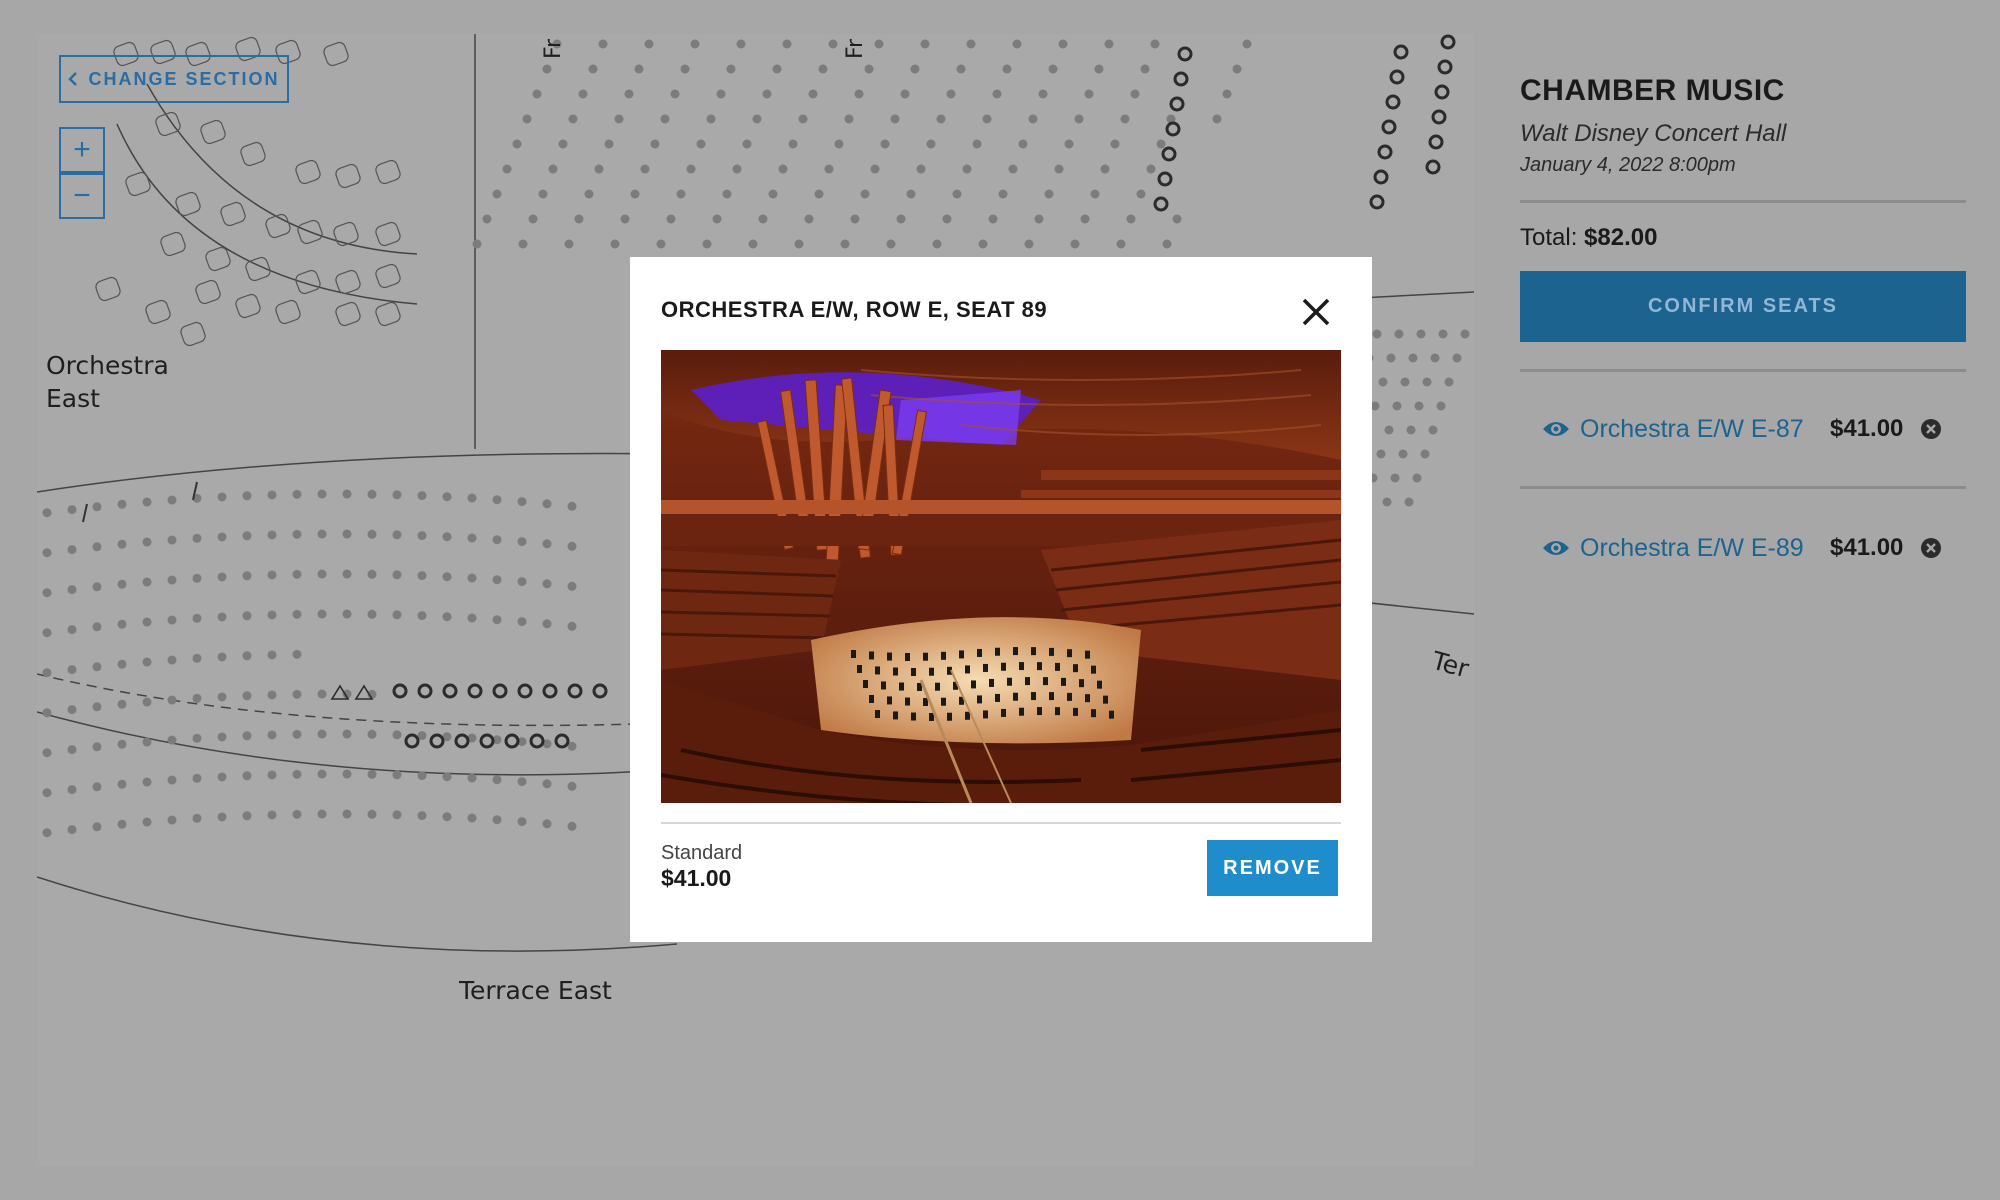 The width and height of the screenshot is (2000, 1200). I want to click on eye-icon, so click(1556, 429).